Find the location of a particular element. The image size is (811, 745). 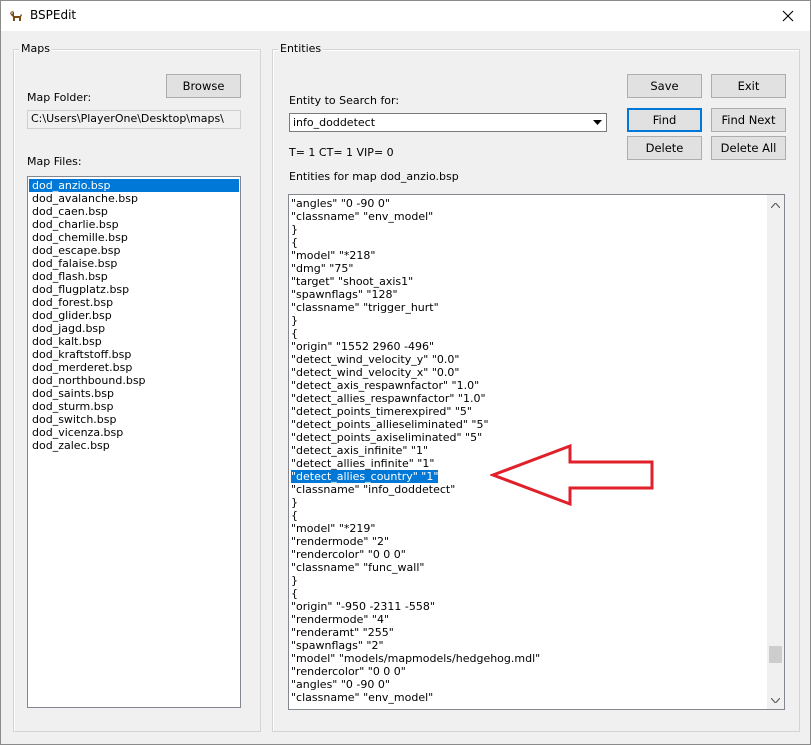

entity-text-line: "model" "models/mapmodels/hedgehog.mdl" is located at coordinates (416, 658).